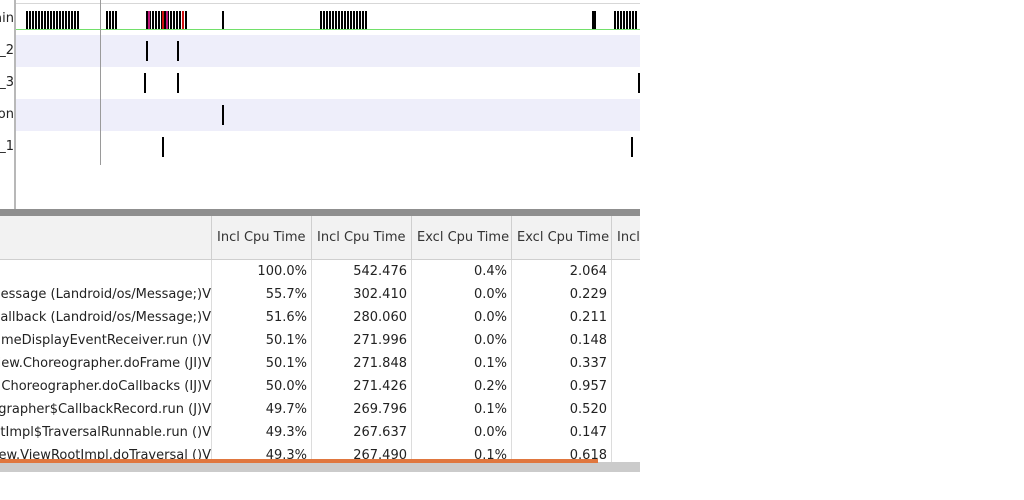 Image resolution: width=1024 pixels, height=500 pixels. Describe the element at coordinates (7, 51) in the screenshot. I see `thread-label: Binder_2` at that location.